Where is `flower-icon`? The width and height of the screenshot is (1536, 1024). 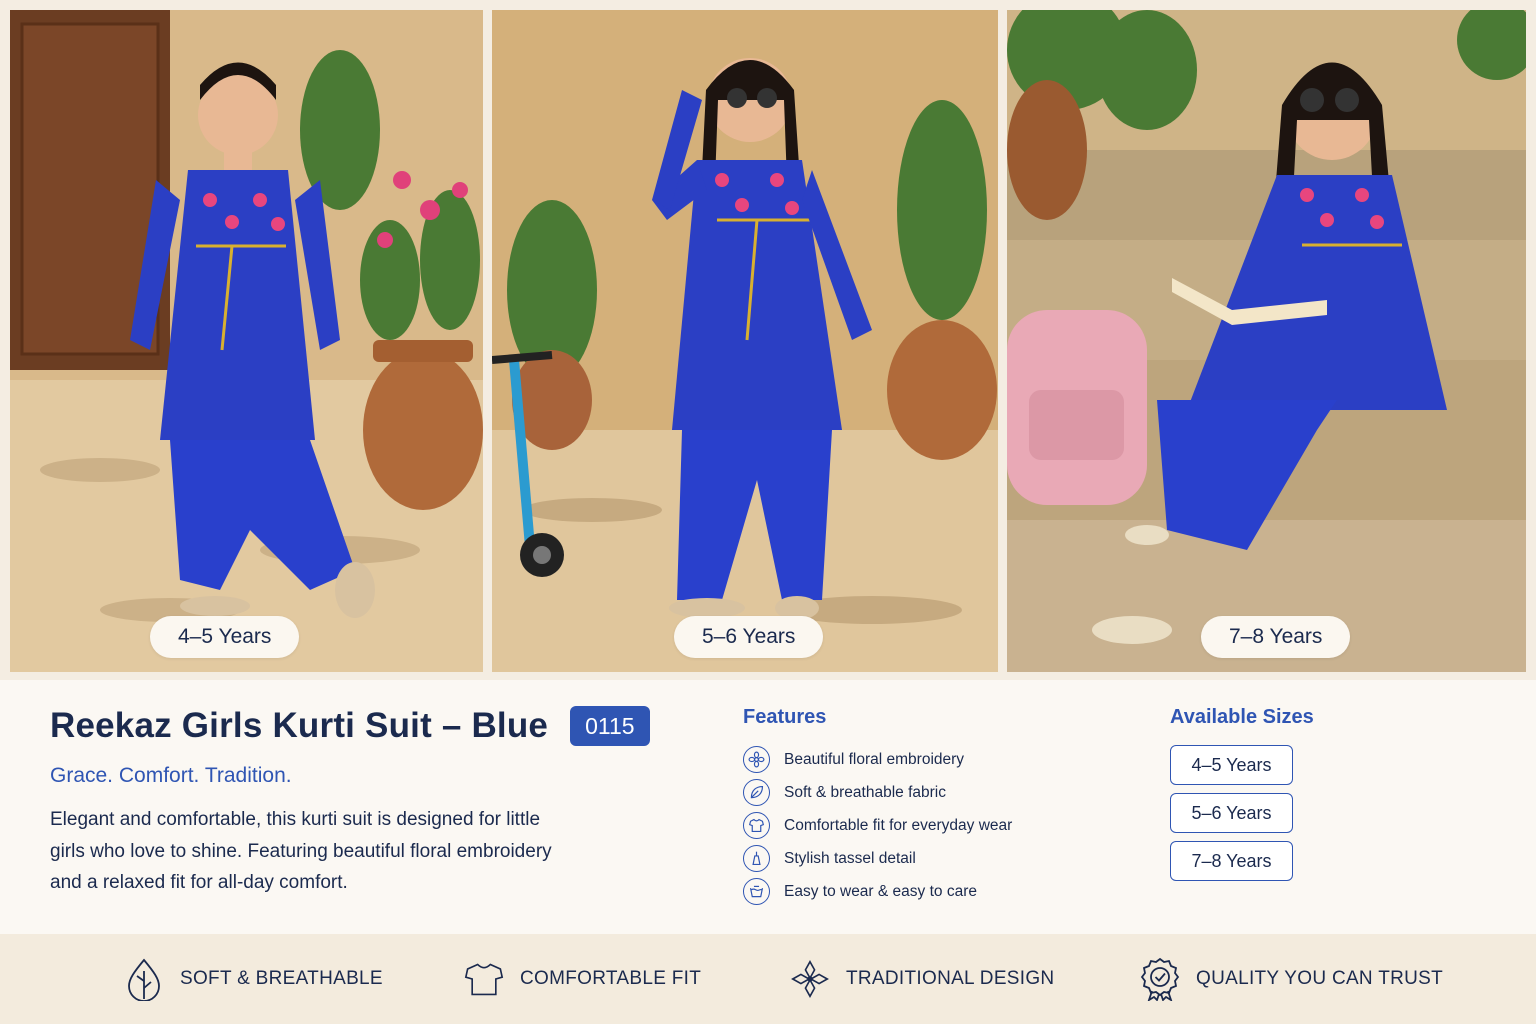 flower-icon is located at coordinates (756, 759).